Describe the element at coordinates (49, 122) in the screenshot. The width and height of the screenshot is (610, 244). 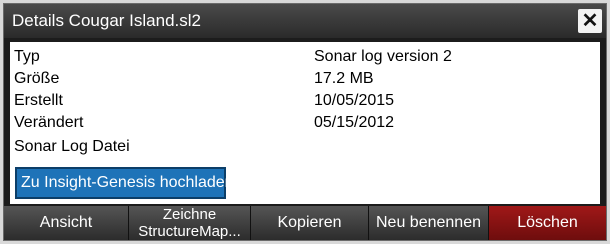
I see `detail-label-modified: Verändert` at that location.